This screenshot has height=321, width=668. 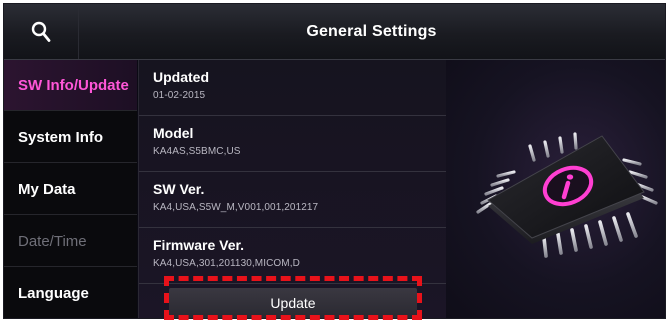 I want to click on sidebar-item-my-data: My Data, so click(x=70, y=189).